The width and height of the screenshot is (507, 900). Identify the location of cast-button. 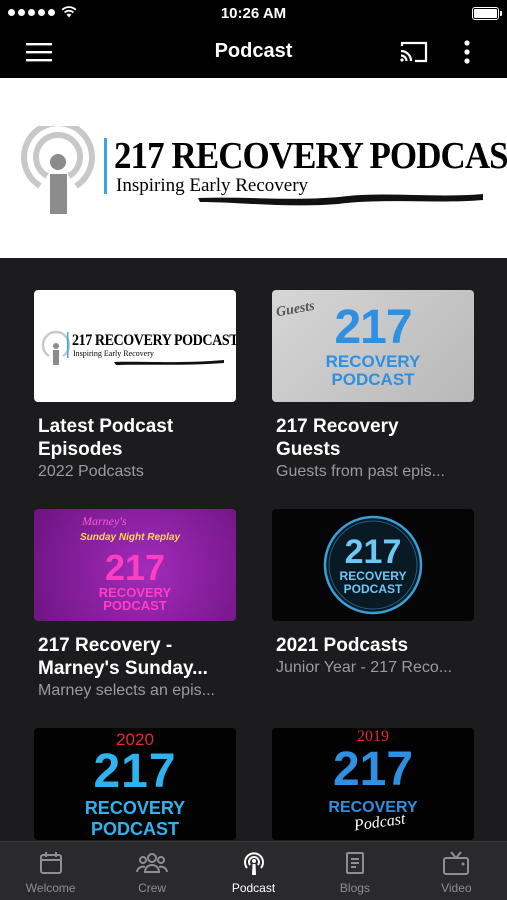
(414, 52).